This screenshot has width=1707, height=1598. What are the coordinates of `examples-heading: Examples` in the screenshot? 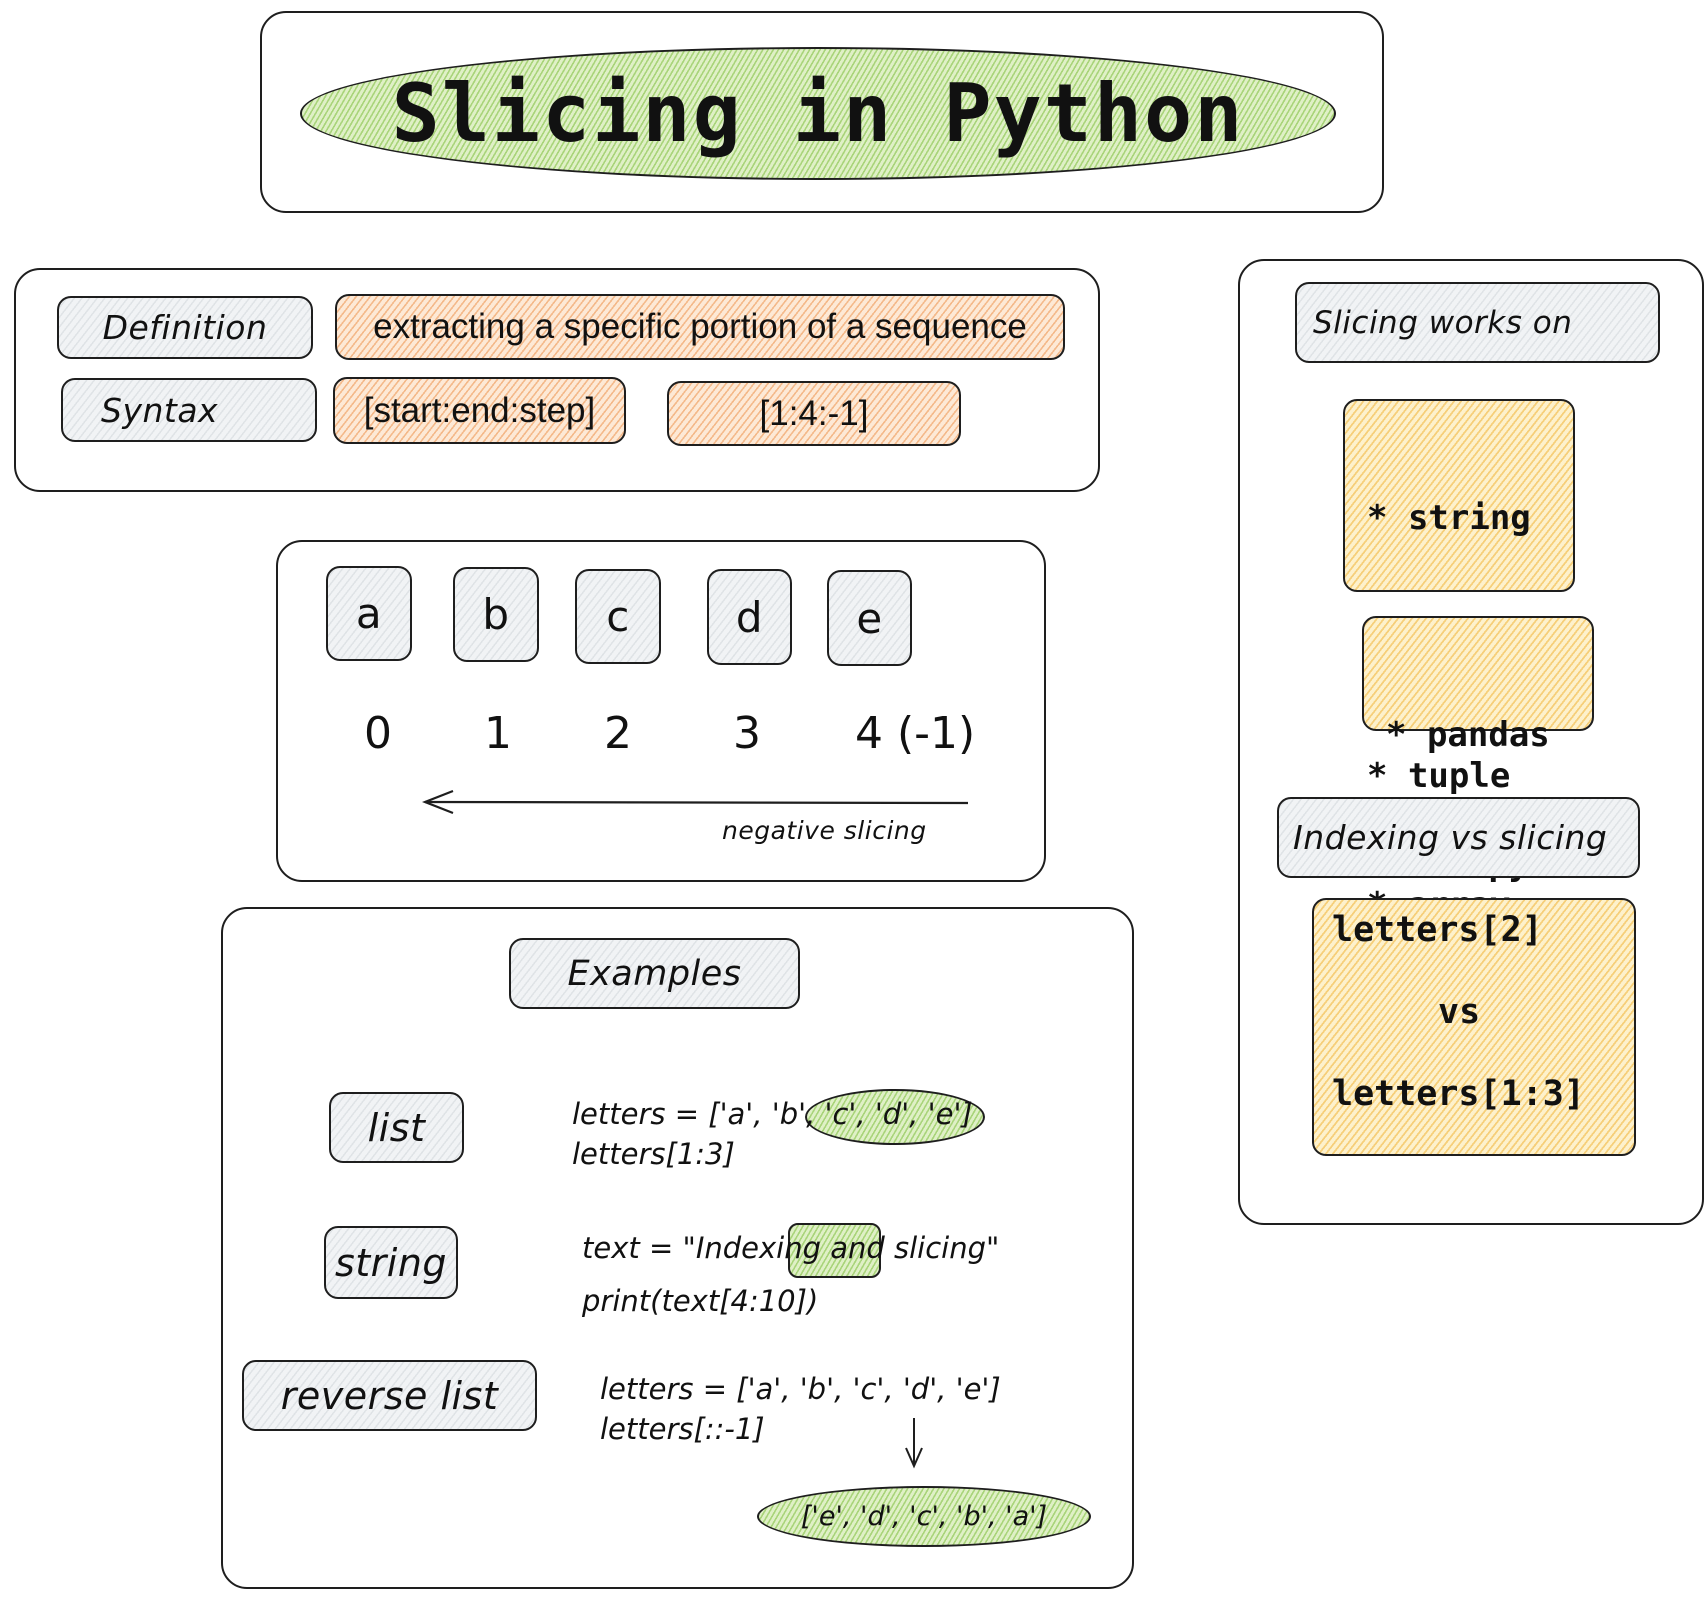 It's located at (654, 973).